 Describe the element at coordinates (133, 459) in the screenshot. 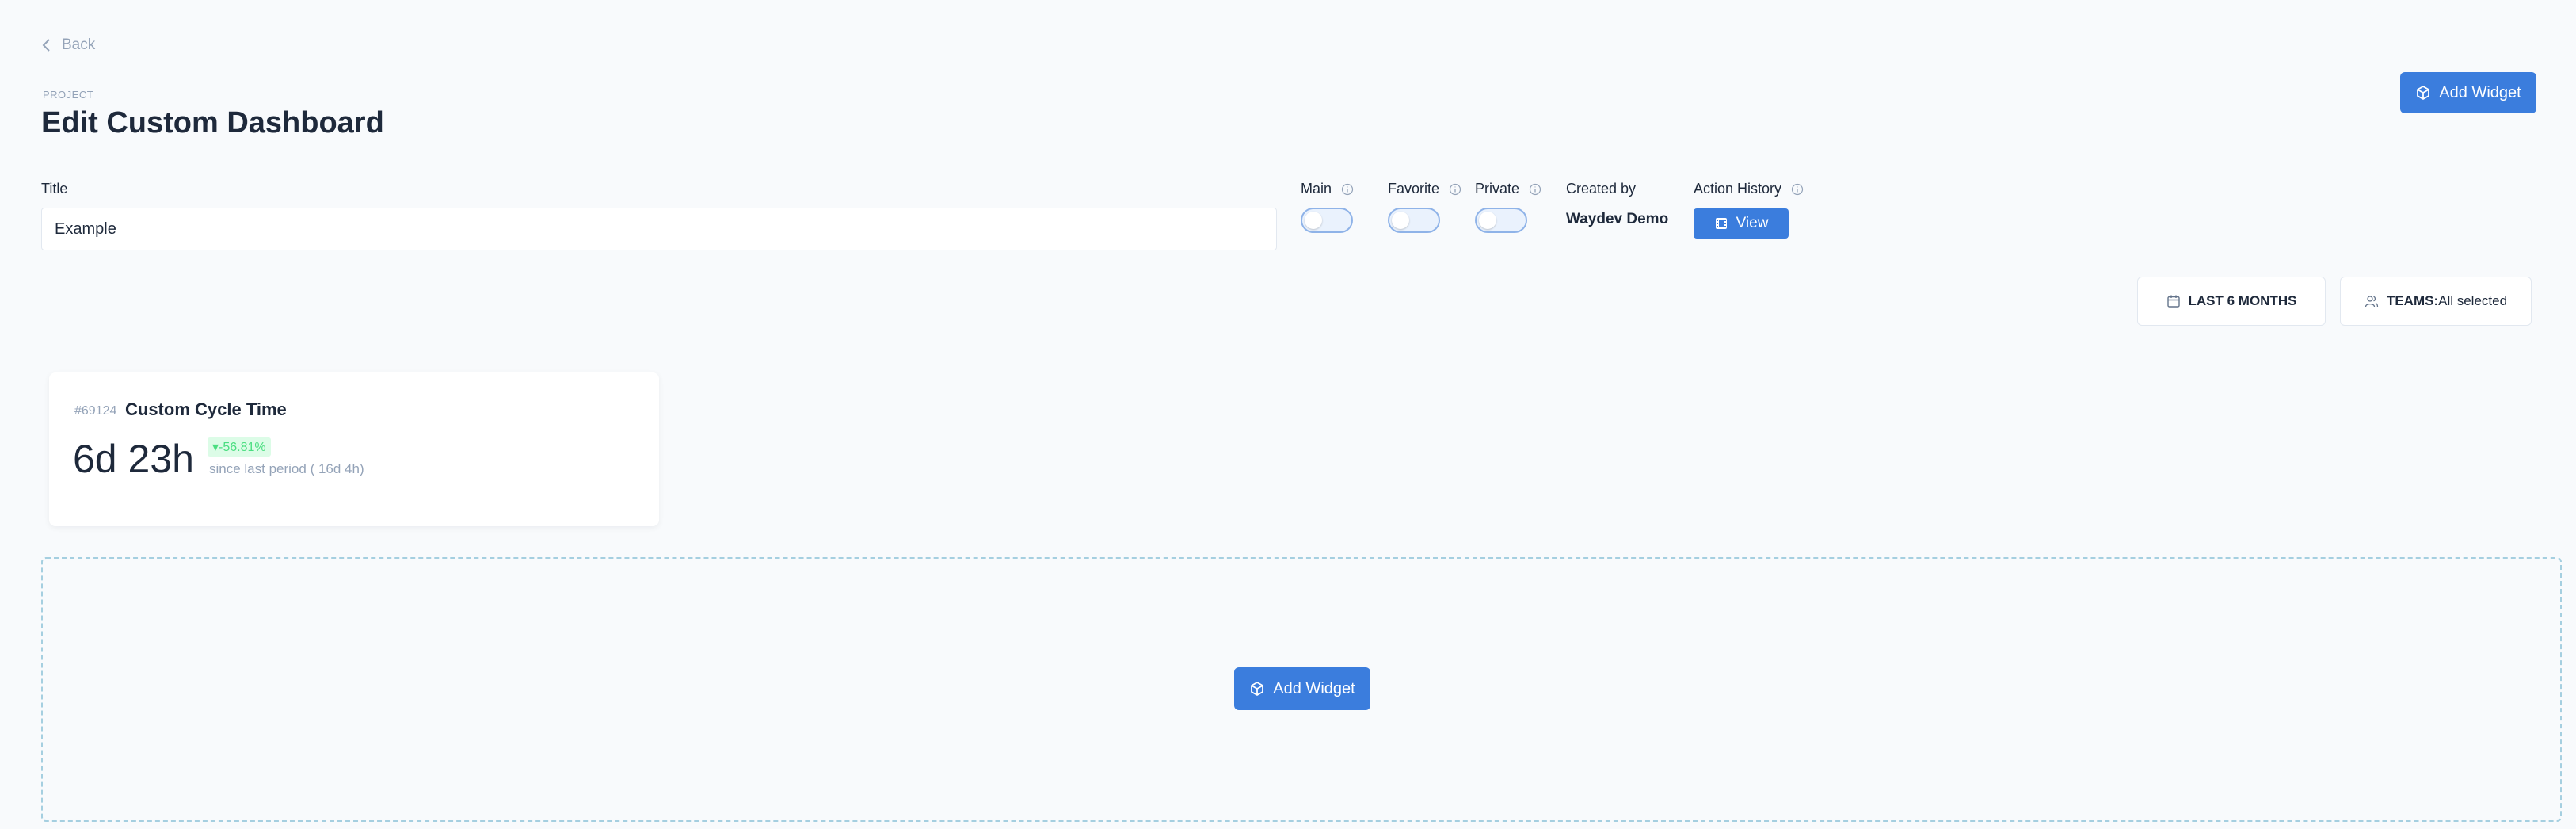

I see `widget-value: 6d 23h` at that location.